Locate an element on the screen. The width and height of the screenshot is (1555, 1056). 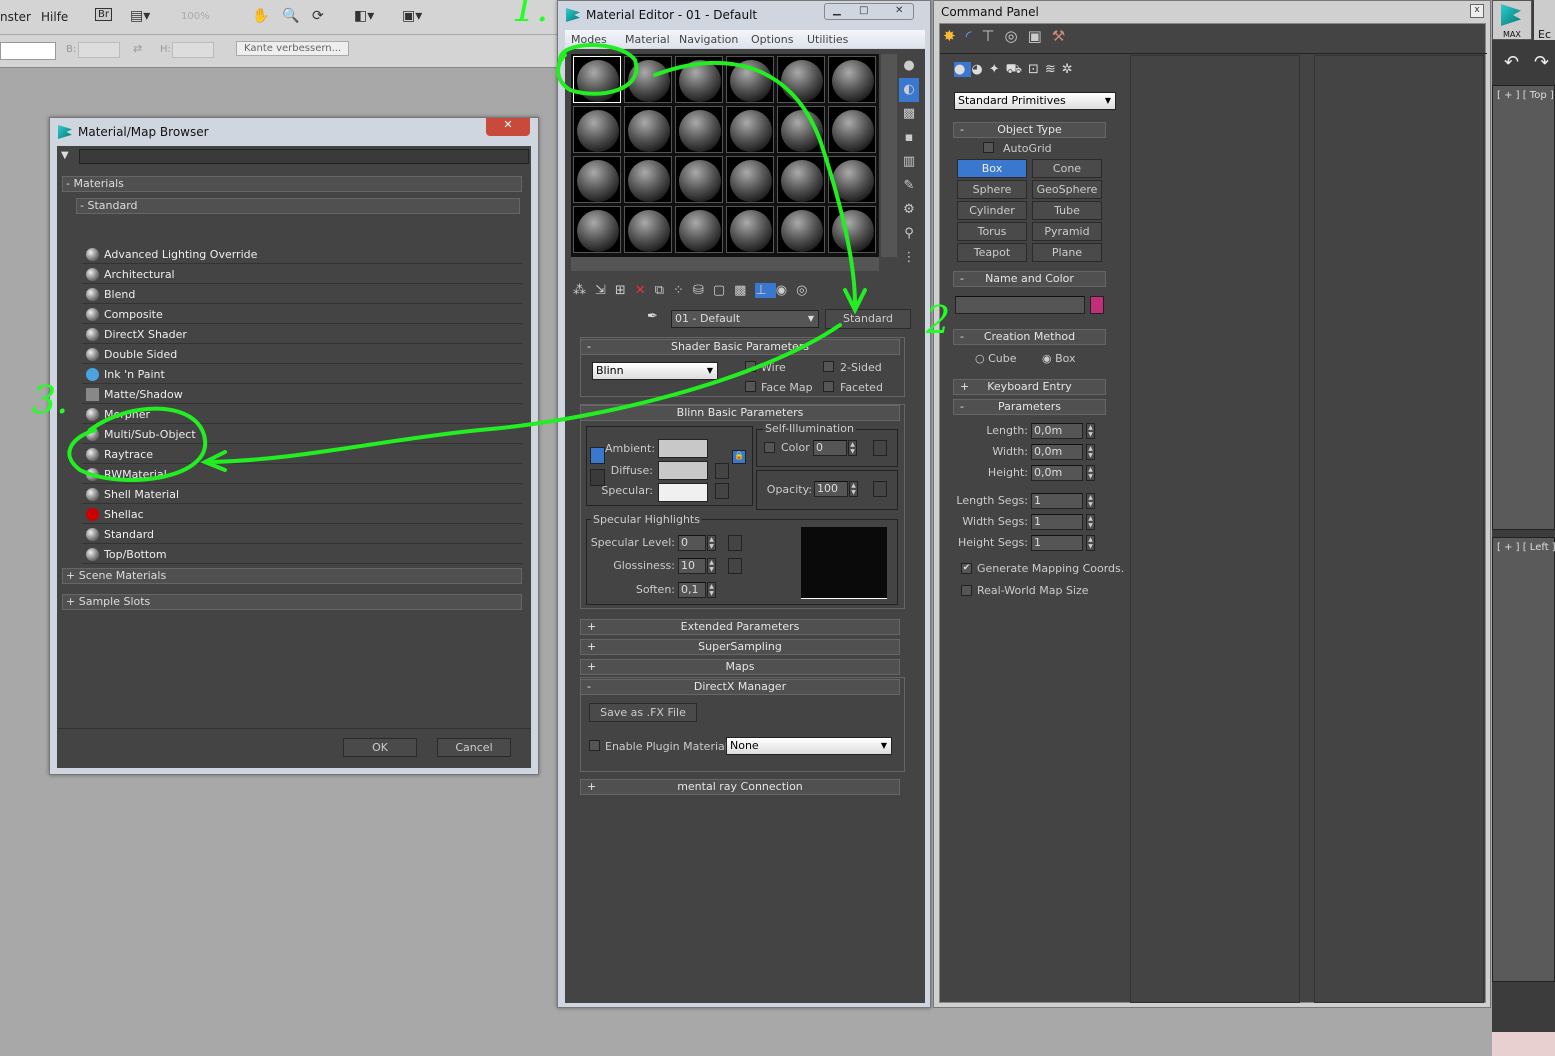
annotation-step-2: 2 is located at coordinates (938, 320).